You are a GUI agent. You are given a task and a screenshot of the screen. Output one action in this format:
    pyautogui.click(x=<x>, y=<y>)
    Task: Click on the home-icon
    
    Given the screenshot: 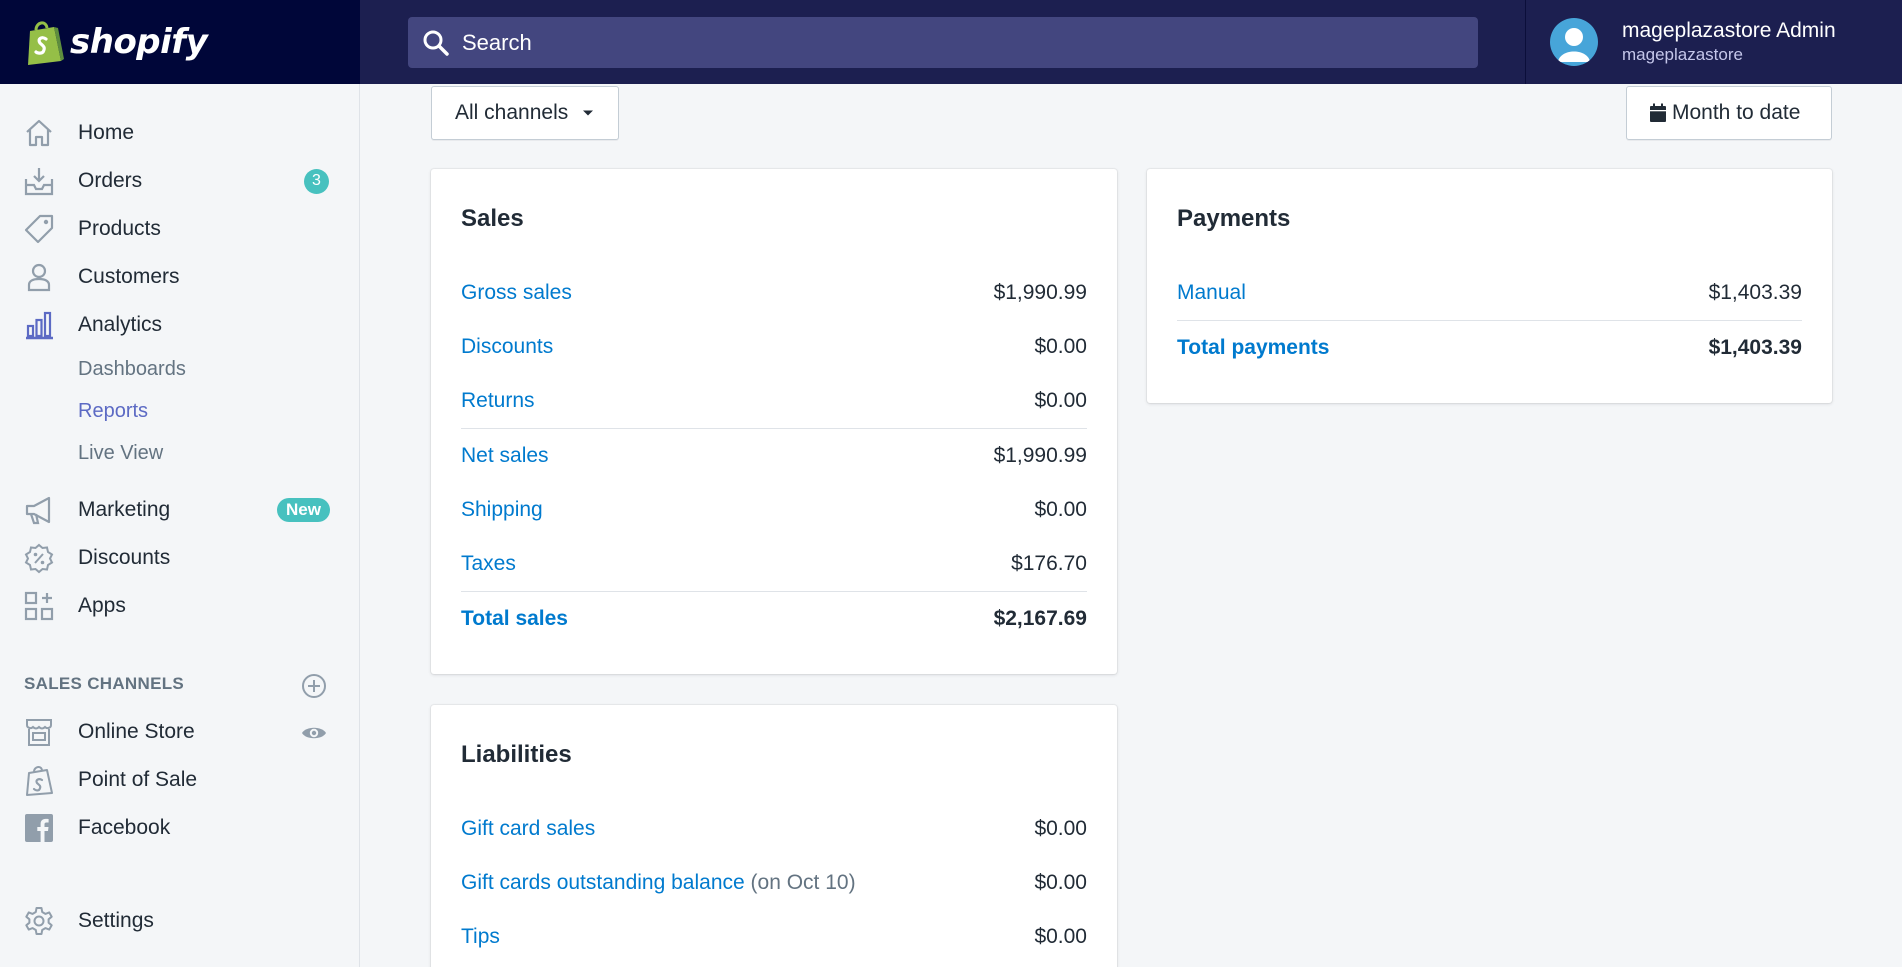 What is the action you would take?
    pyautogui.click(x=39, y=133)
    